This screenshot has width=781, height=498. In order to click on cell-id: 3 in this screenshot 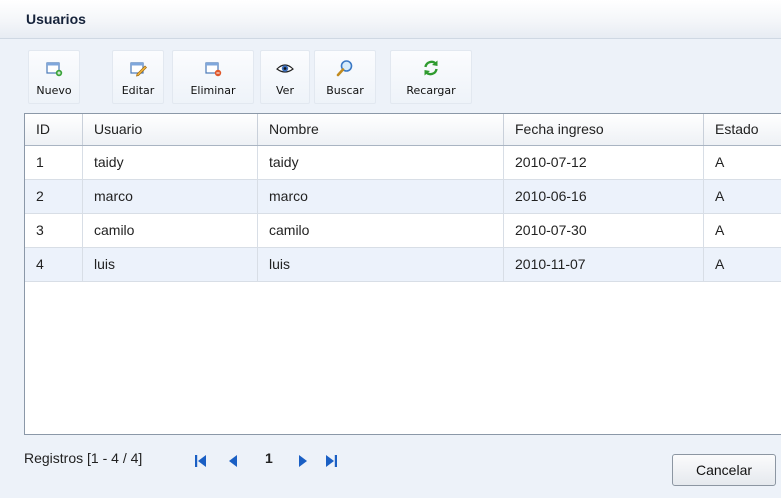, I will do `click(54, 230)`.